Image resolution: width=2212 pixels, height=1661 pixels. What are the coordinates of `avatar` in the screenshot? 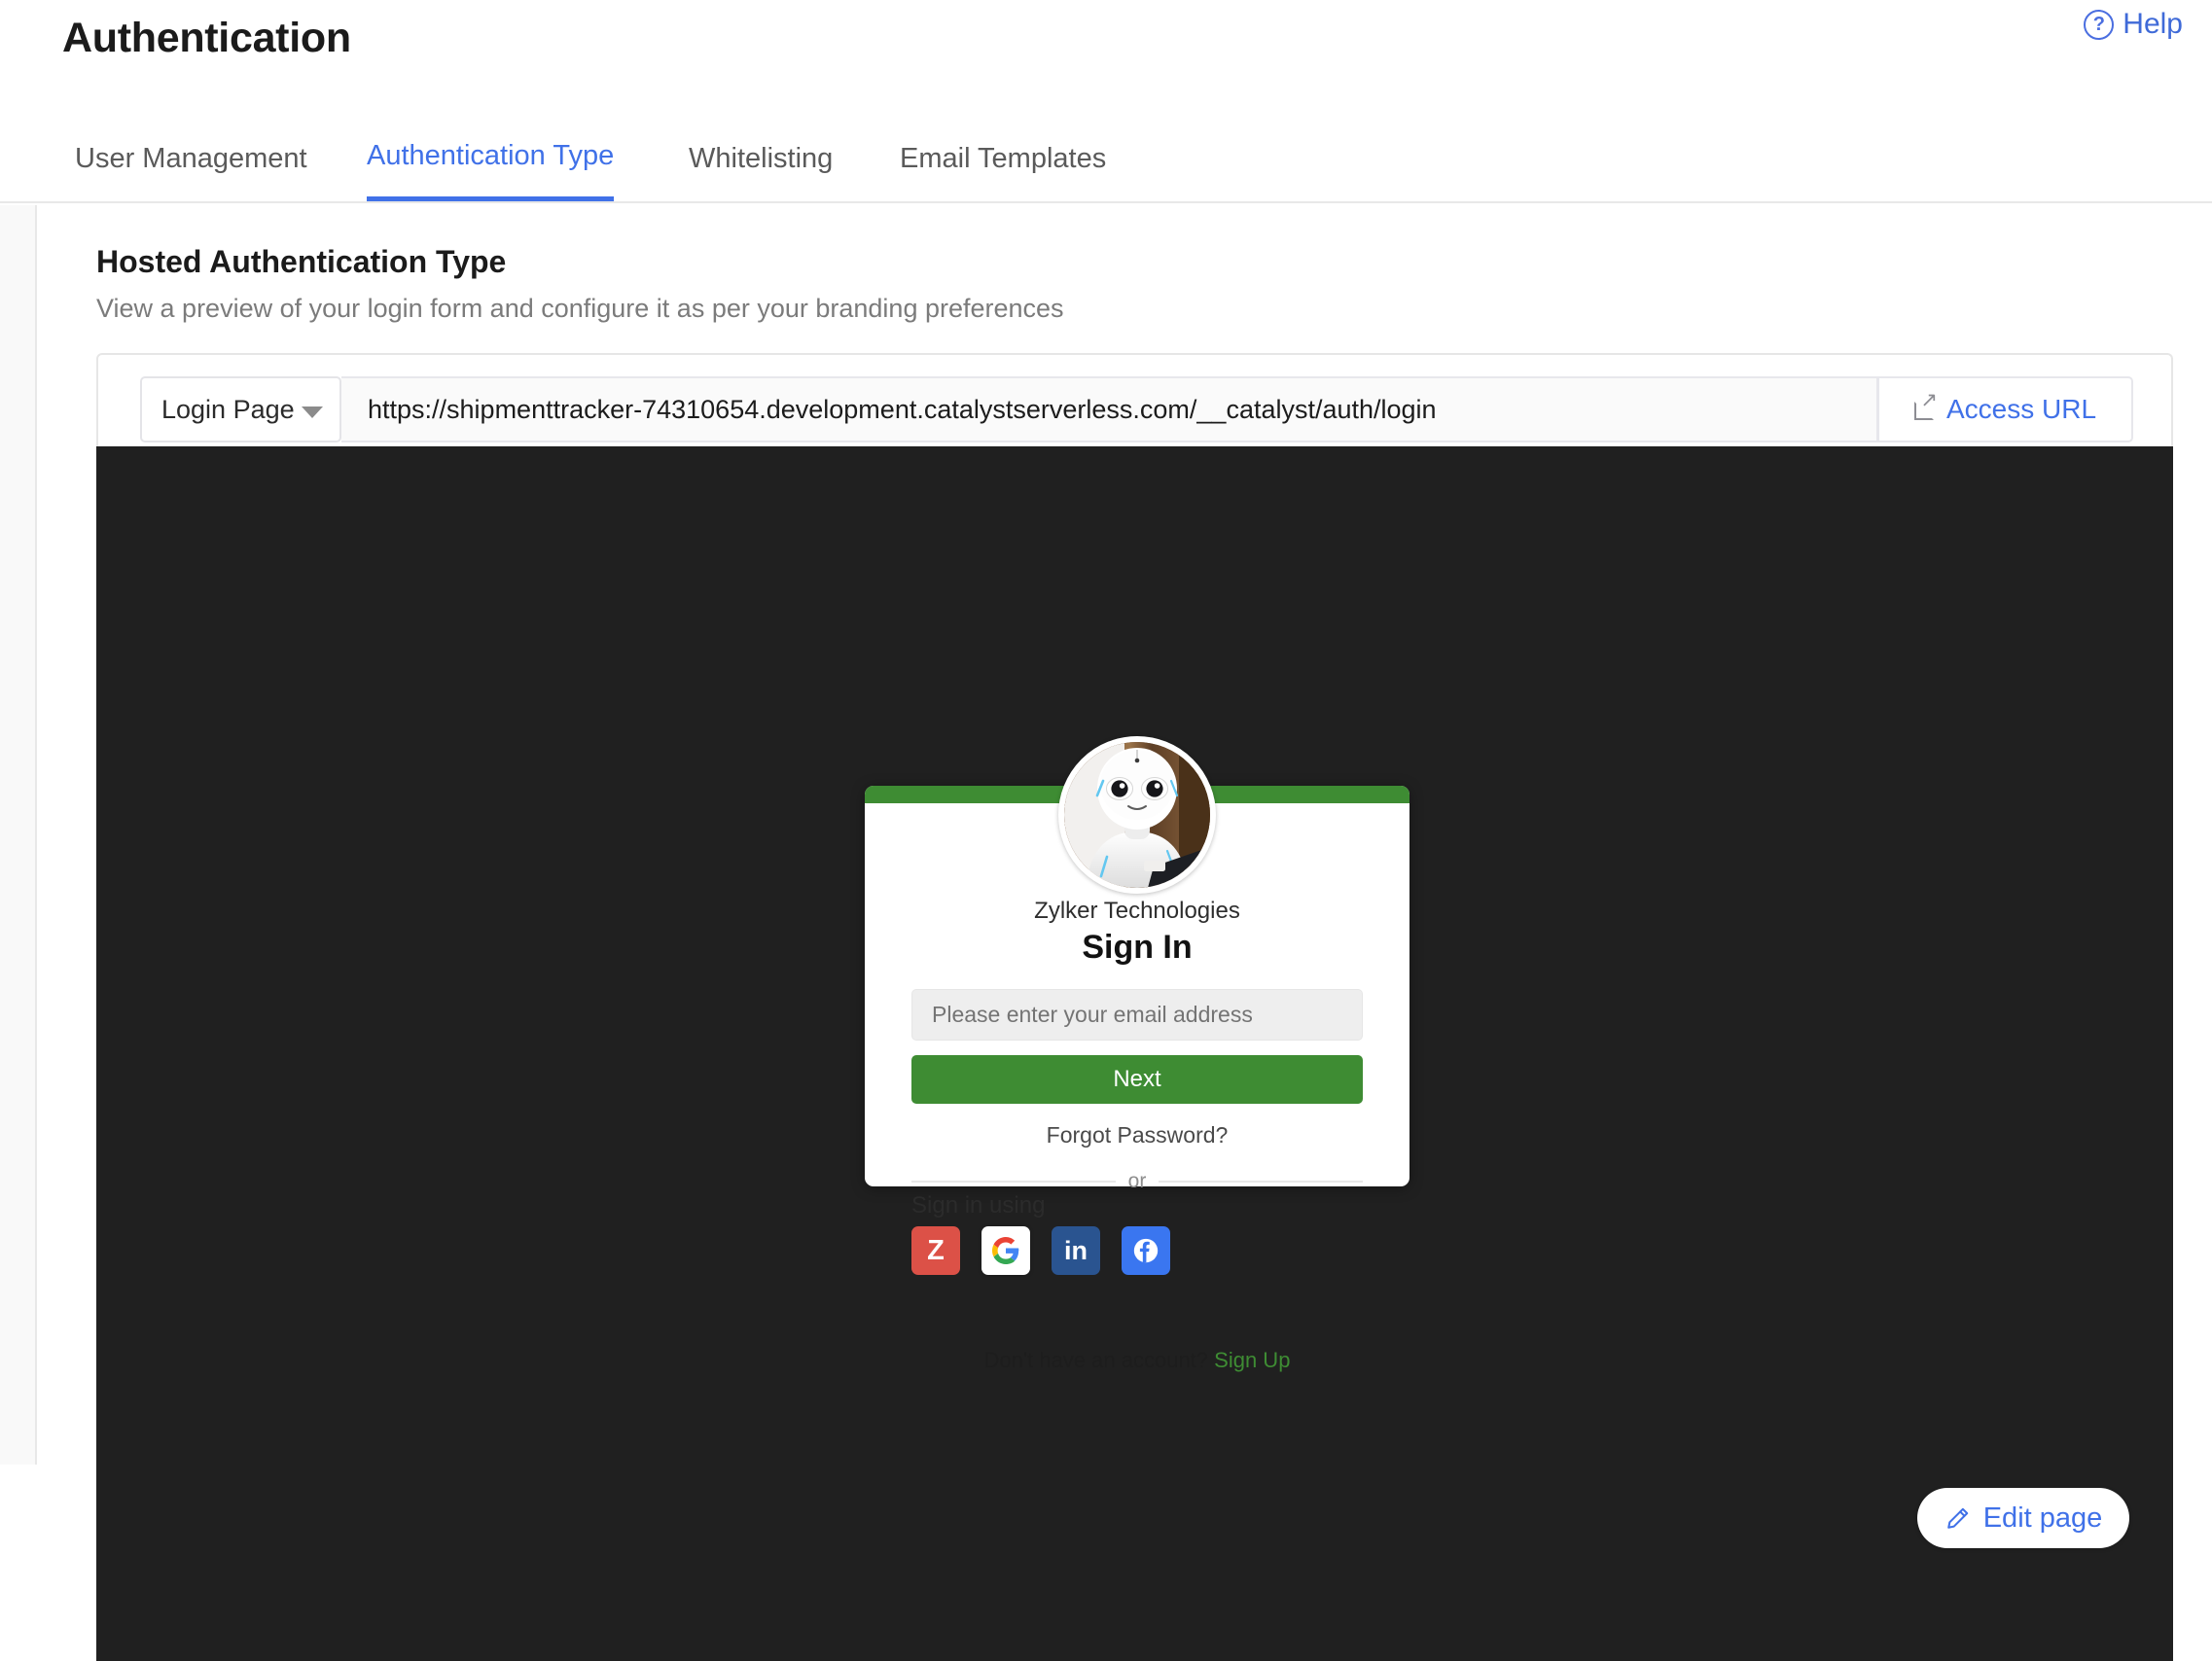 It's located at (1137, 815).